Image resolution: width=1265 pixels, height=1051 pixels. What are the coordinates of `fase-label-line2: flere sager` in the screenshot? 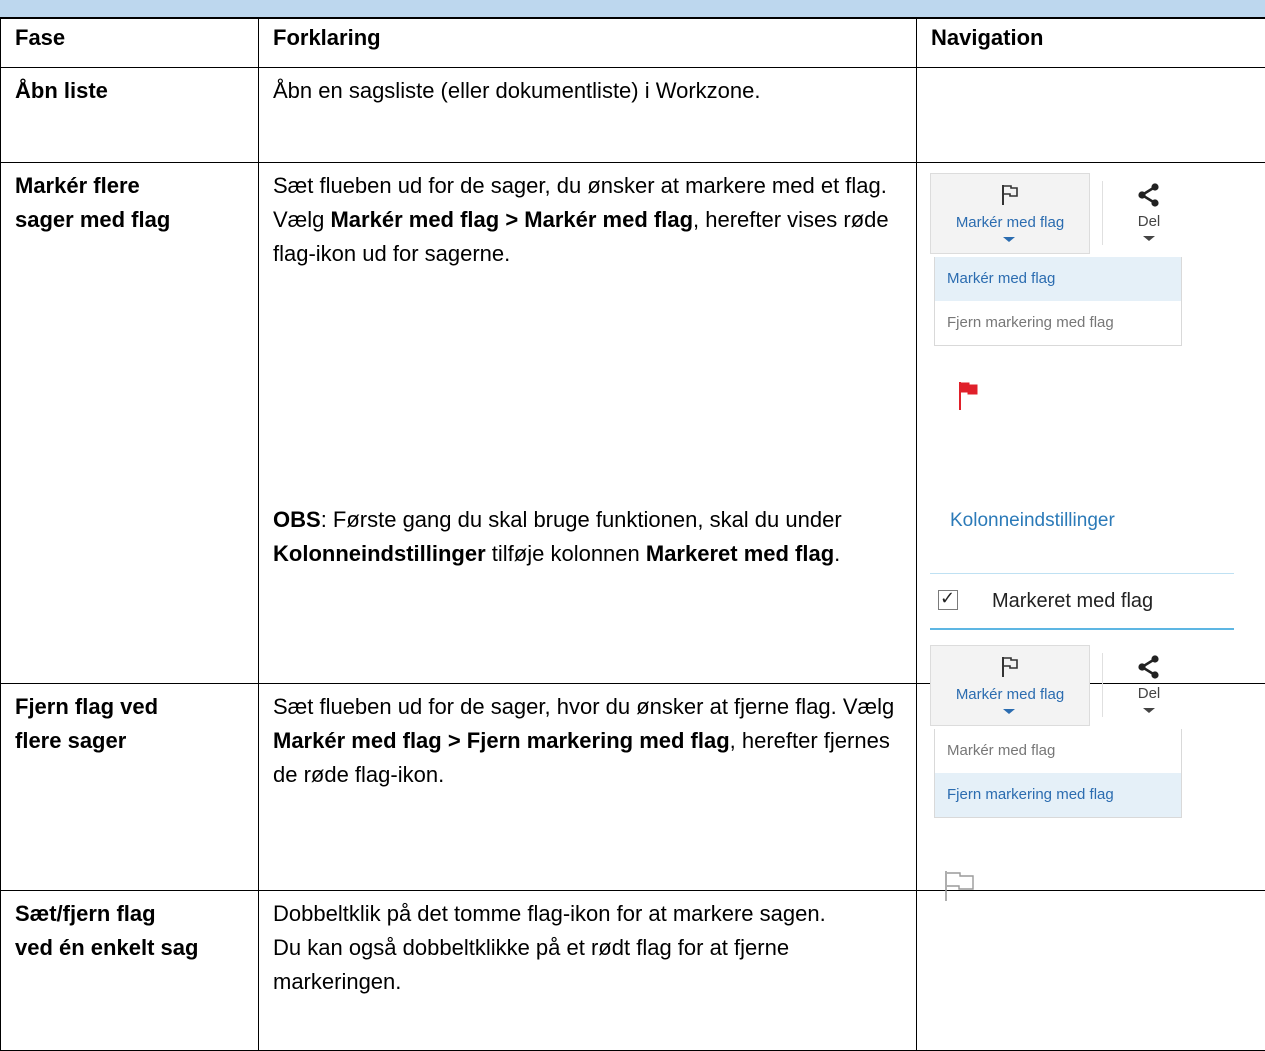 It's located at (129, 741).